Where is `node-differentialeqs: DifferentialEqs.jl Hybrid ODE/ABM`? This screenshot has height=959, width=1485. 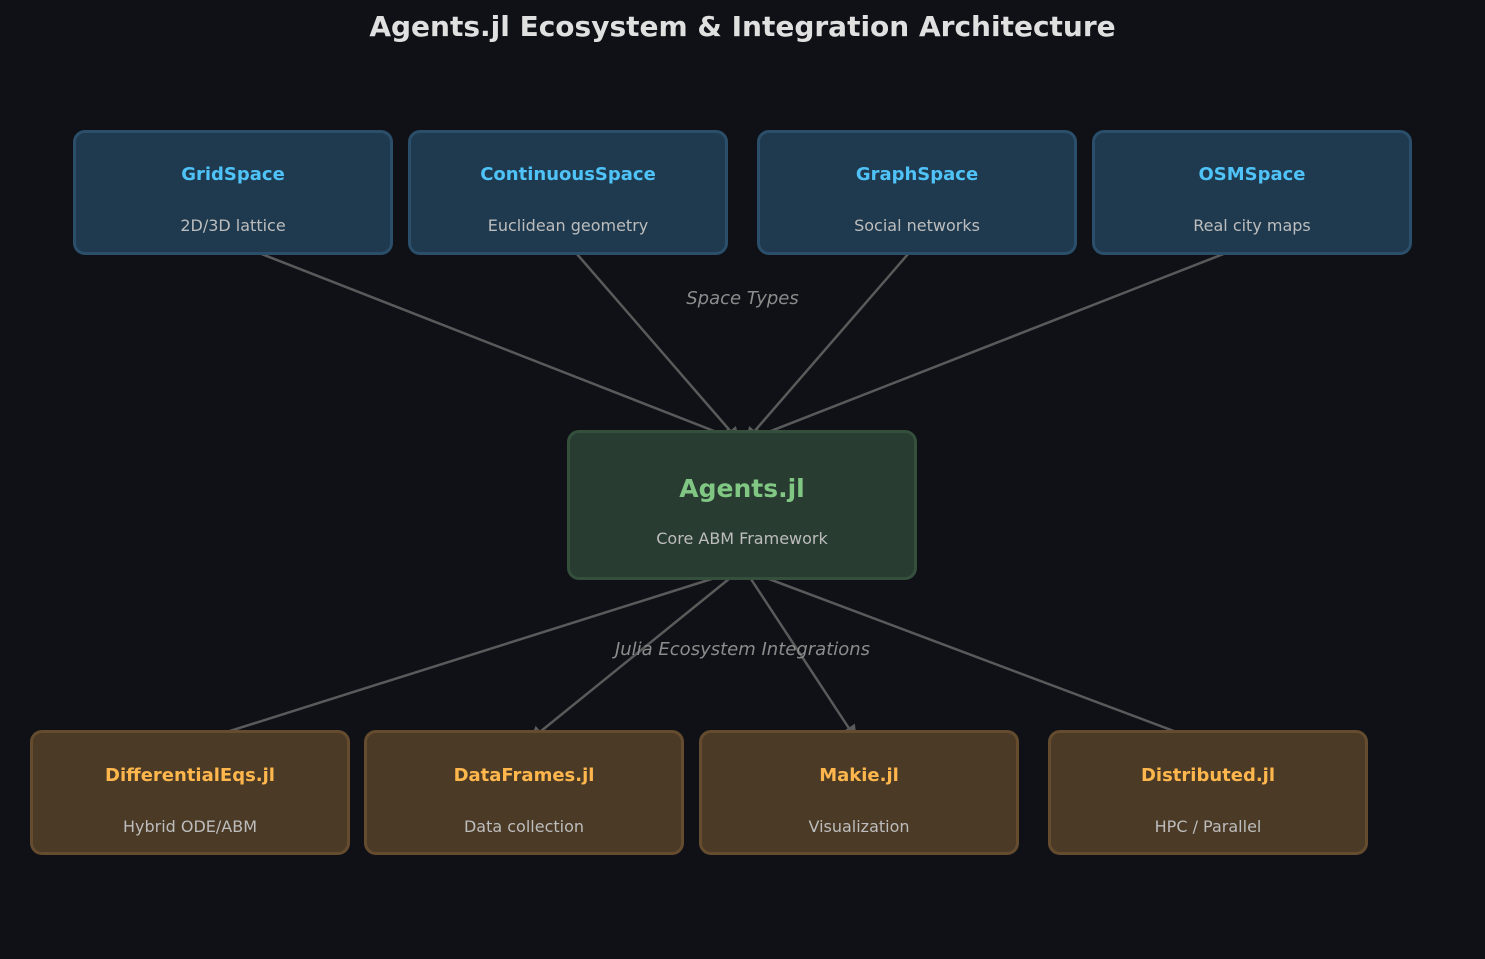 node-differentialeqs: DifferentialEqs.jl Hybrid ODE/ABM is located at coordinates (190, 792).